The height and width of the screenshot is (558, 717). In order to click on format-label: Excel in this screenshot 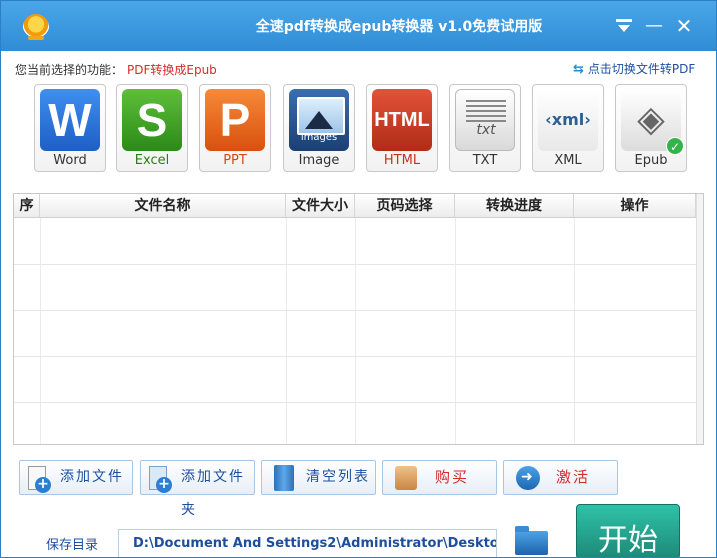, I will do `click(152, 160)`.